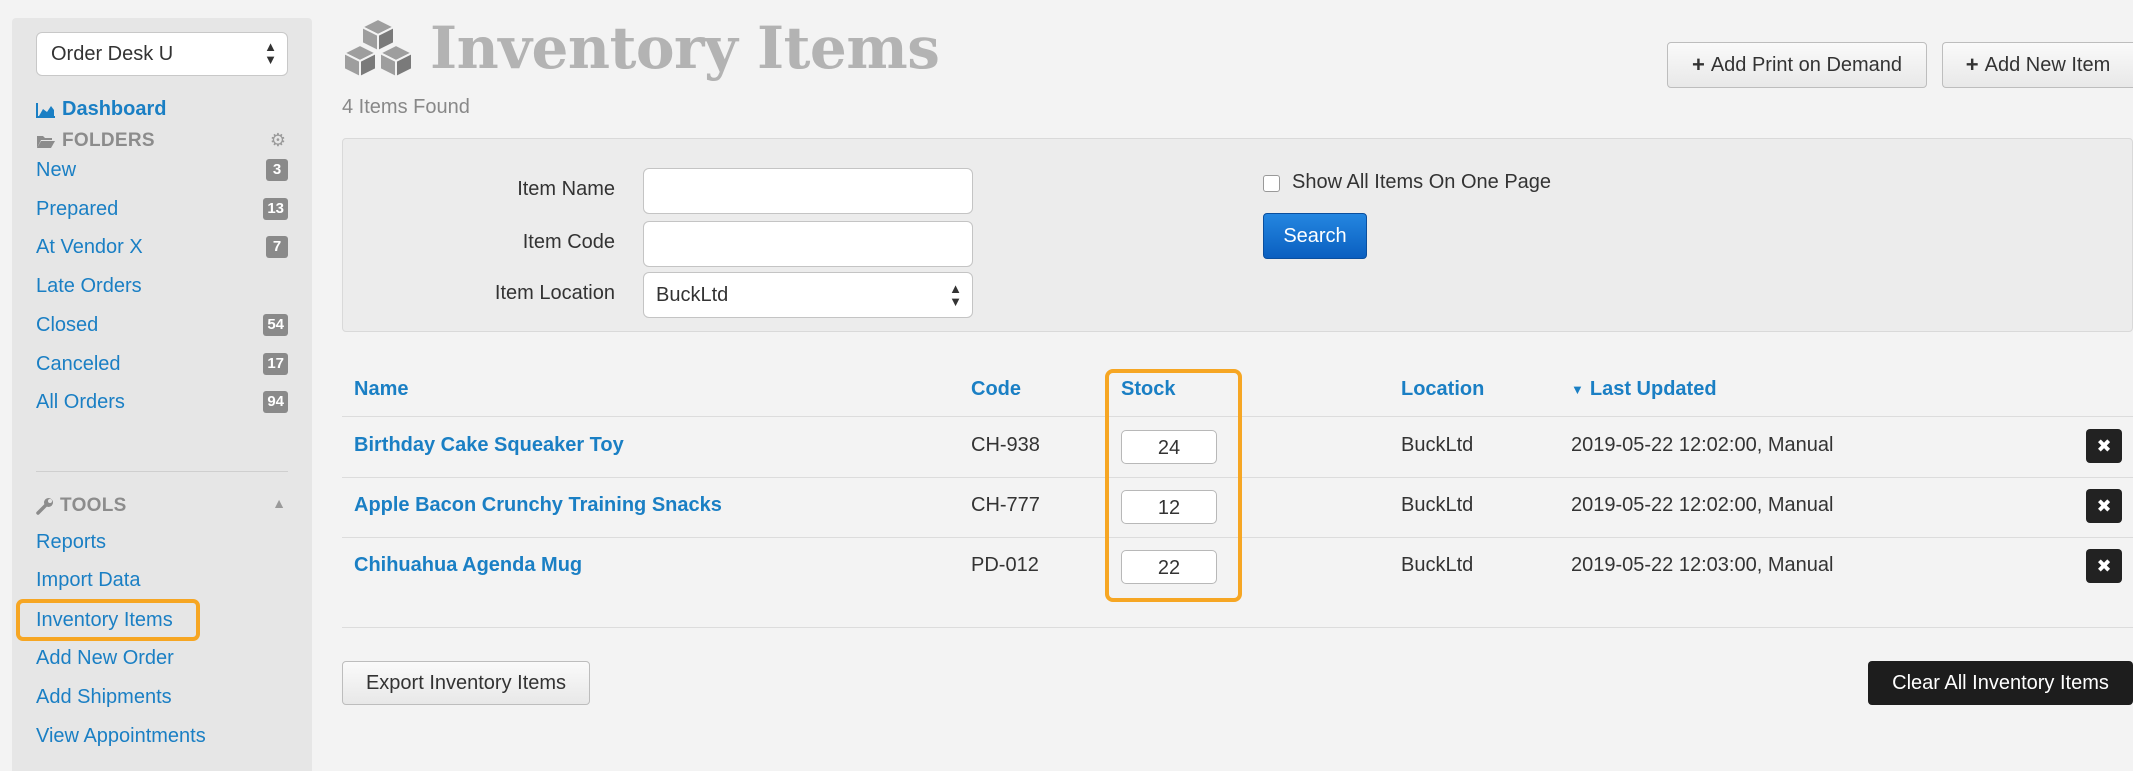 Image resolution: width=2133 pixels, height=771 pixels. I want to click on nav-dashboard: Dashboard, so click(101, 109).